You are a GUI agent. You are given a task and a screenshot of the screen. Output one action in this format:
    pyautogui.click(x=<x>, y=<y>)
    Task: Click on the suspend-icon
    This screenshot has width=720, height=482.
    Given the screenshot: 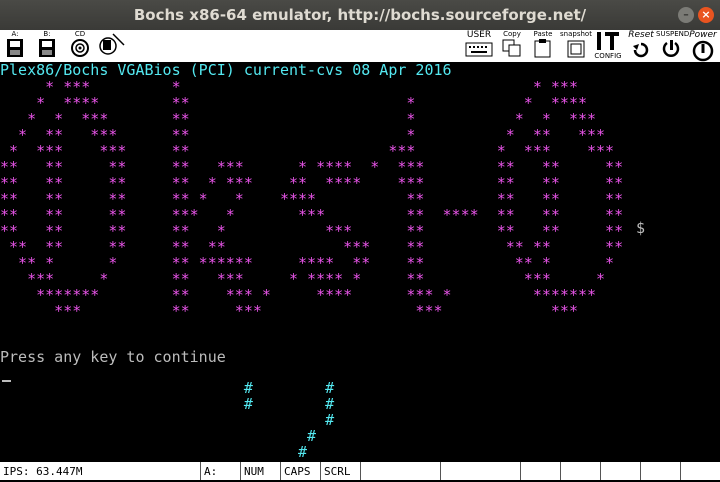 What is the action you would take?
    pyautogui.click(x=671, y=48)
    